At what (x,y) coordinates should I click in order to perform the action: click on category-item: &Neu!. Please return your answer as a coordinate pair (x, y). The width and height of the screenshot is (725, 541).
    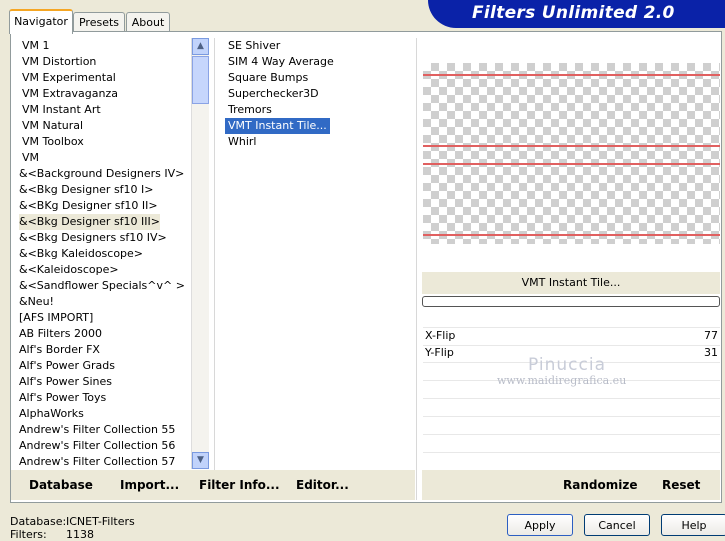
    Looking at the image, I should click on (36, 302).